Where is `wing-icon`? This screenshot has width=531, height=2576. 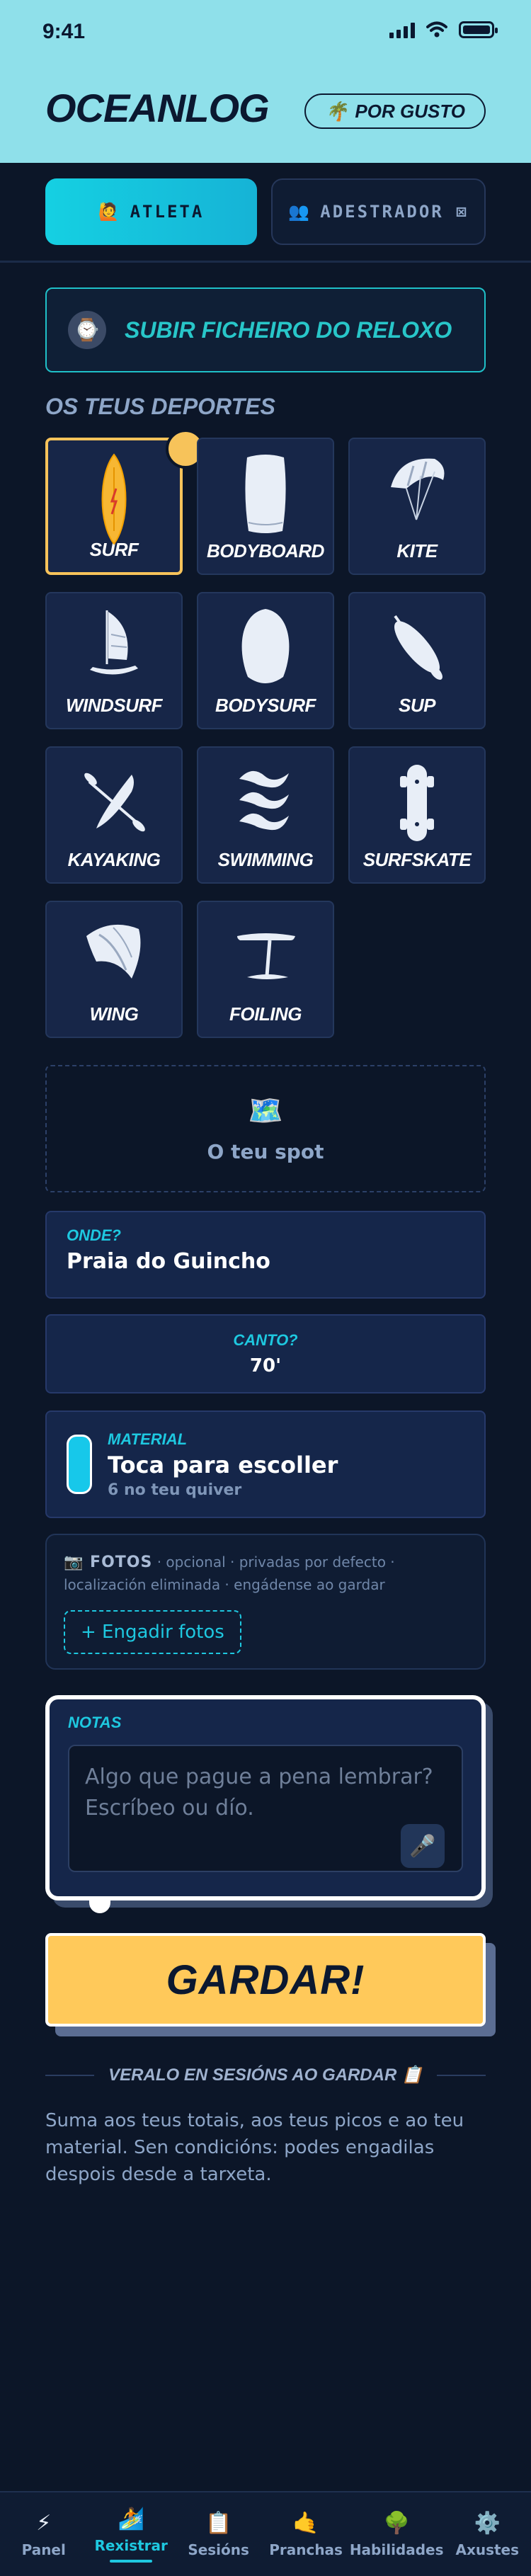
wing-icon is located at coordinates (113, 952).